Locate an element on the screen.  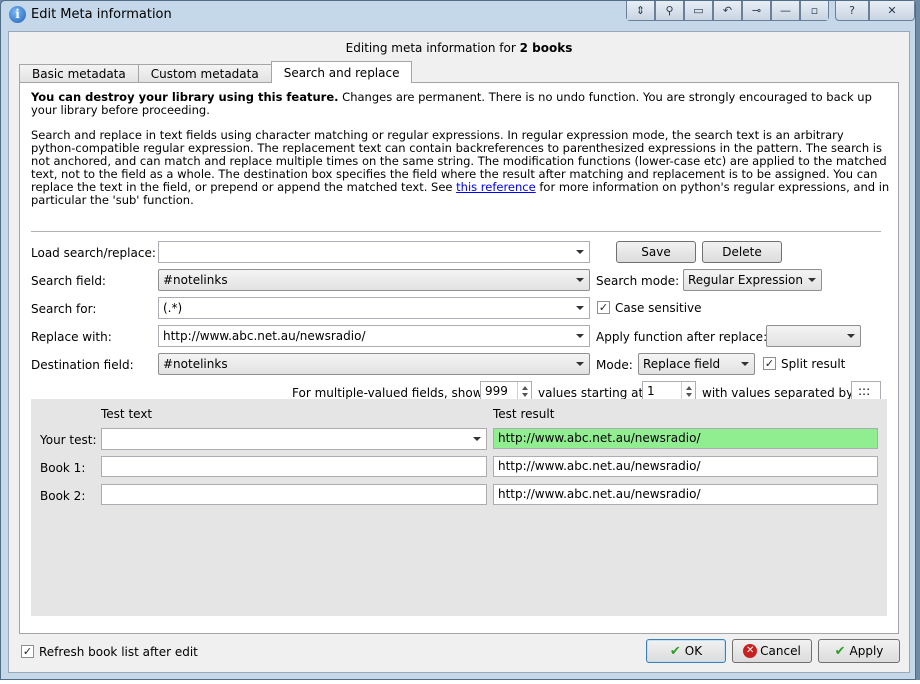
case-sensitive-checkbox: ✓ is located at coordinates (603, 307).